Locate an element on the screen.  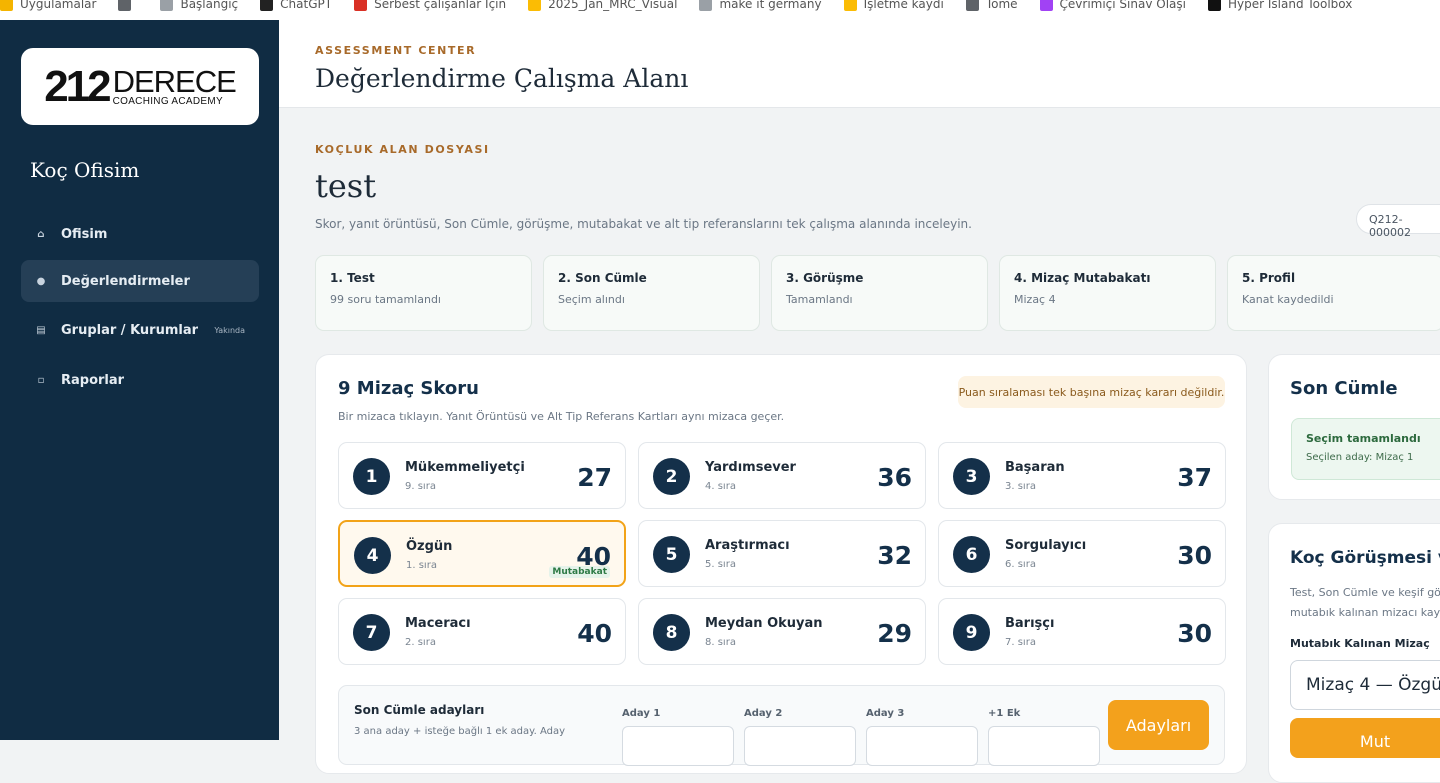
sidebar-item-gruplar: ▤ Gruplar / Kurumlar Yakında is located at coordinates (140, 330).